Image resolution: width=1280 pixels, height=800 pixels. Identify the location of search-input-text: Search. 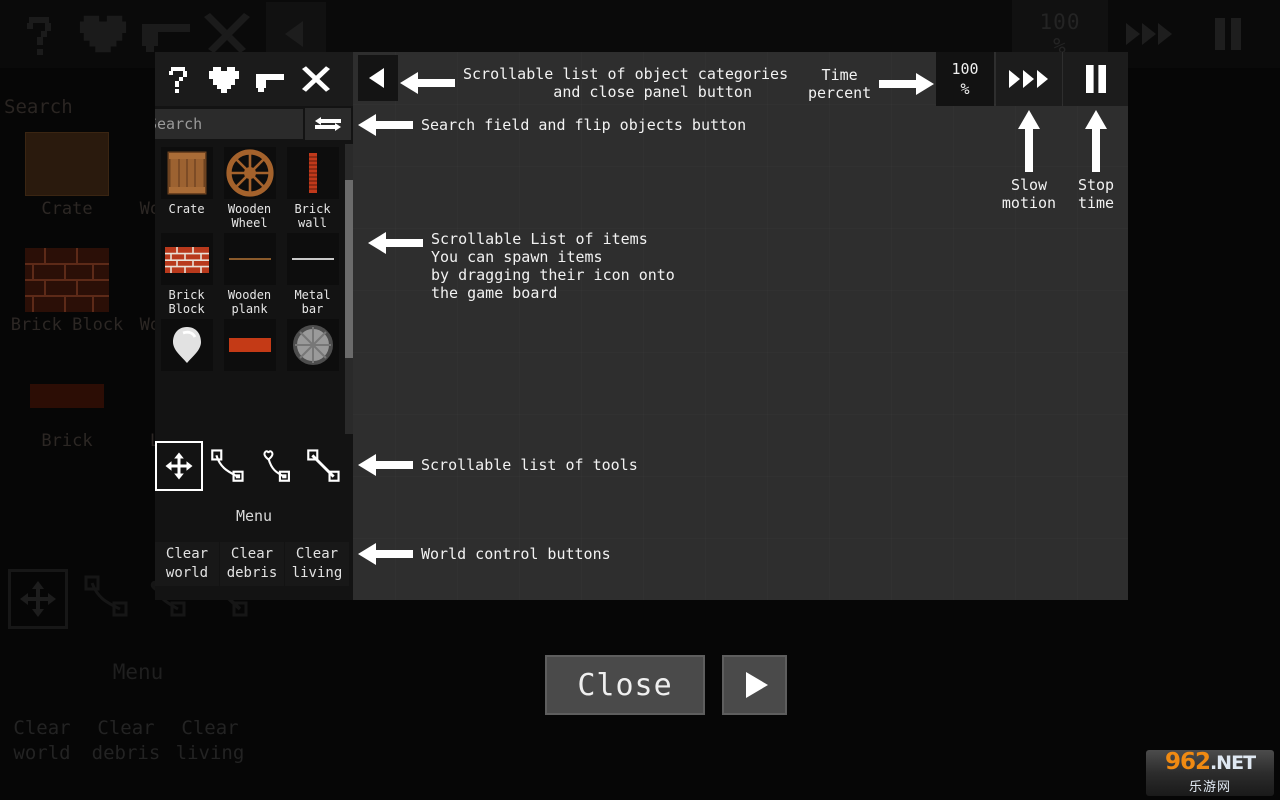
(179, 124).